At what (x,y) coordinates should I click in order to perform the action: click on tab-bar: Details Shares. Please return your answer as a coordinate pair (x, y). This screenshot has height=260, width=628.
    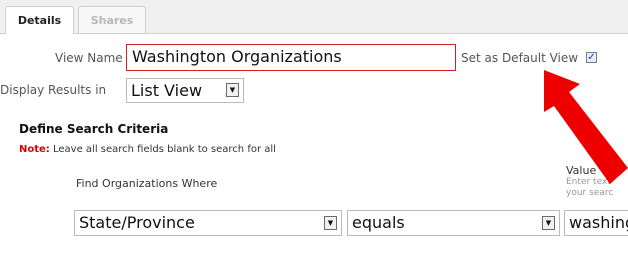
    Looking at the image, I should click on (314, 17).